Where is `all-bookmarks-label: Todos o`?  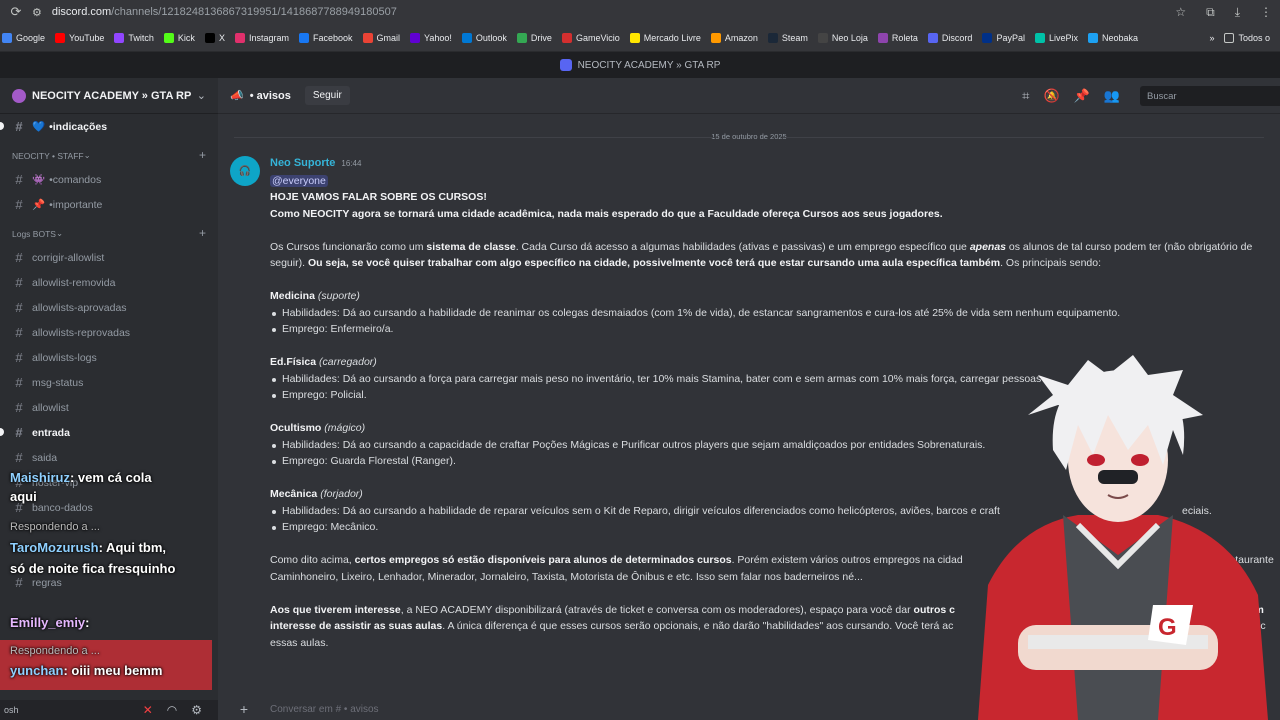
all-bookmarks-label: Todos o is located at coordinates (1254, 38).